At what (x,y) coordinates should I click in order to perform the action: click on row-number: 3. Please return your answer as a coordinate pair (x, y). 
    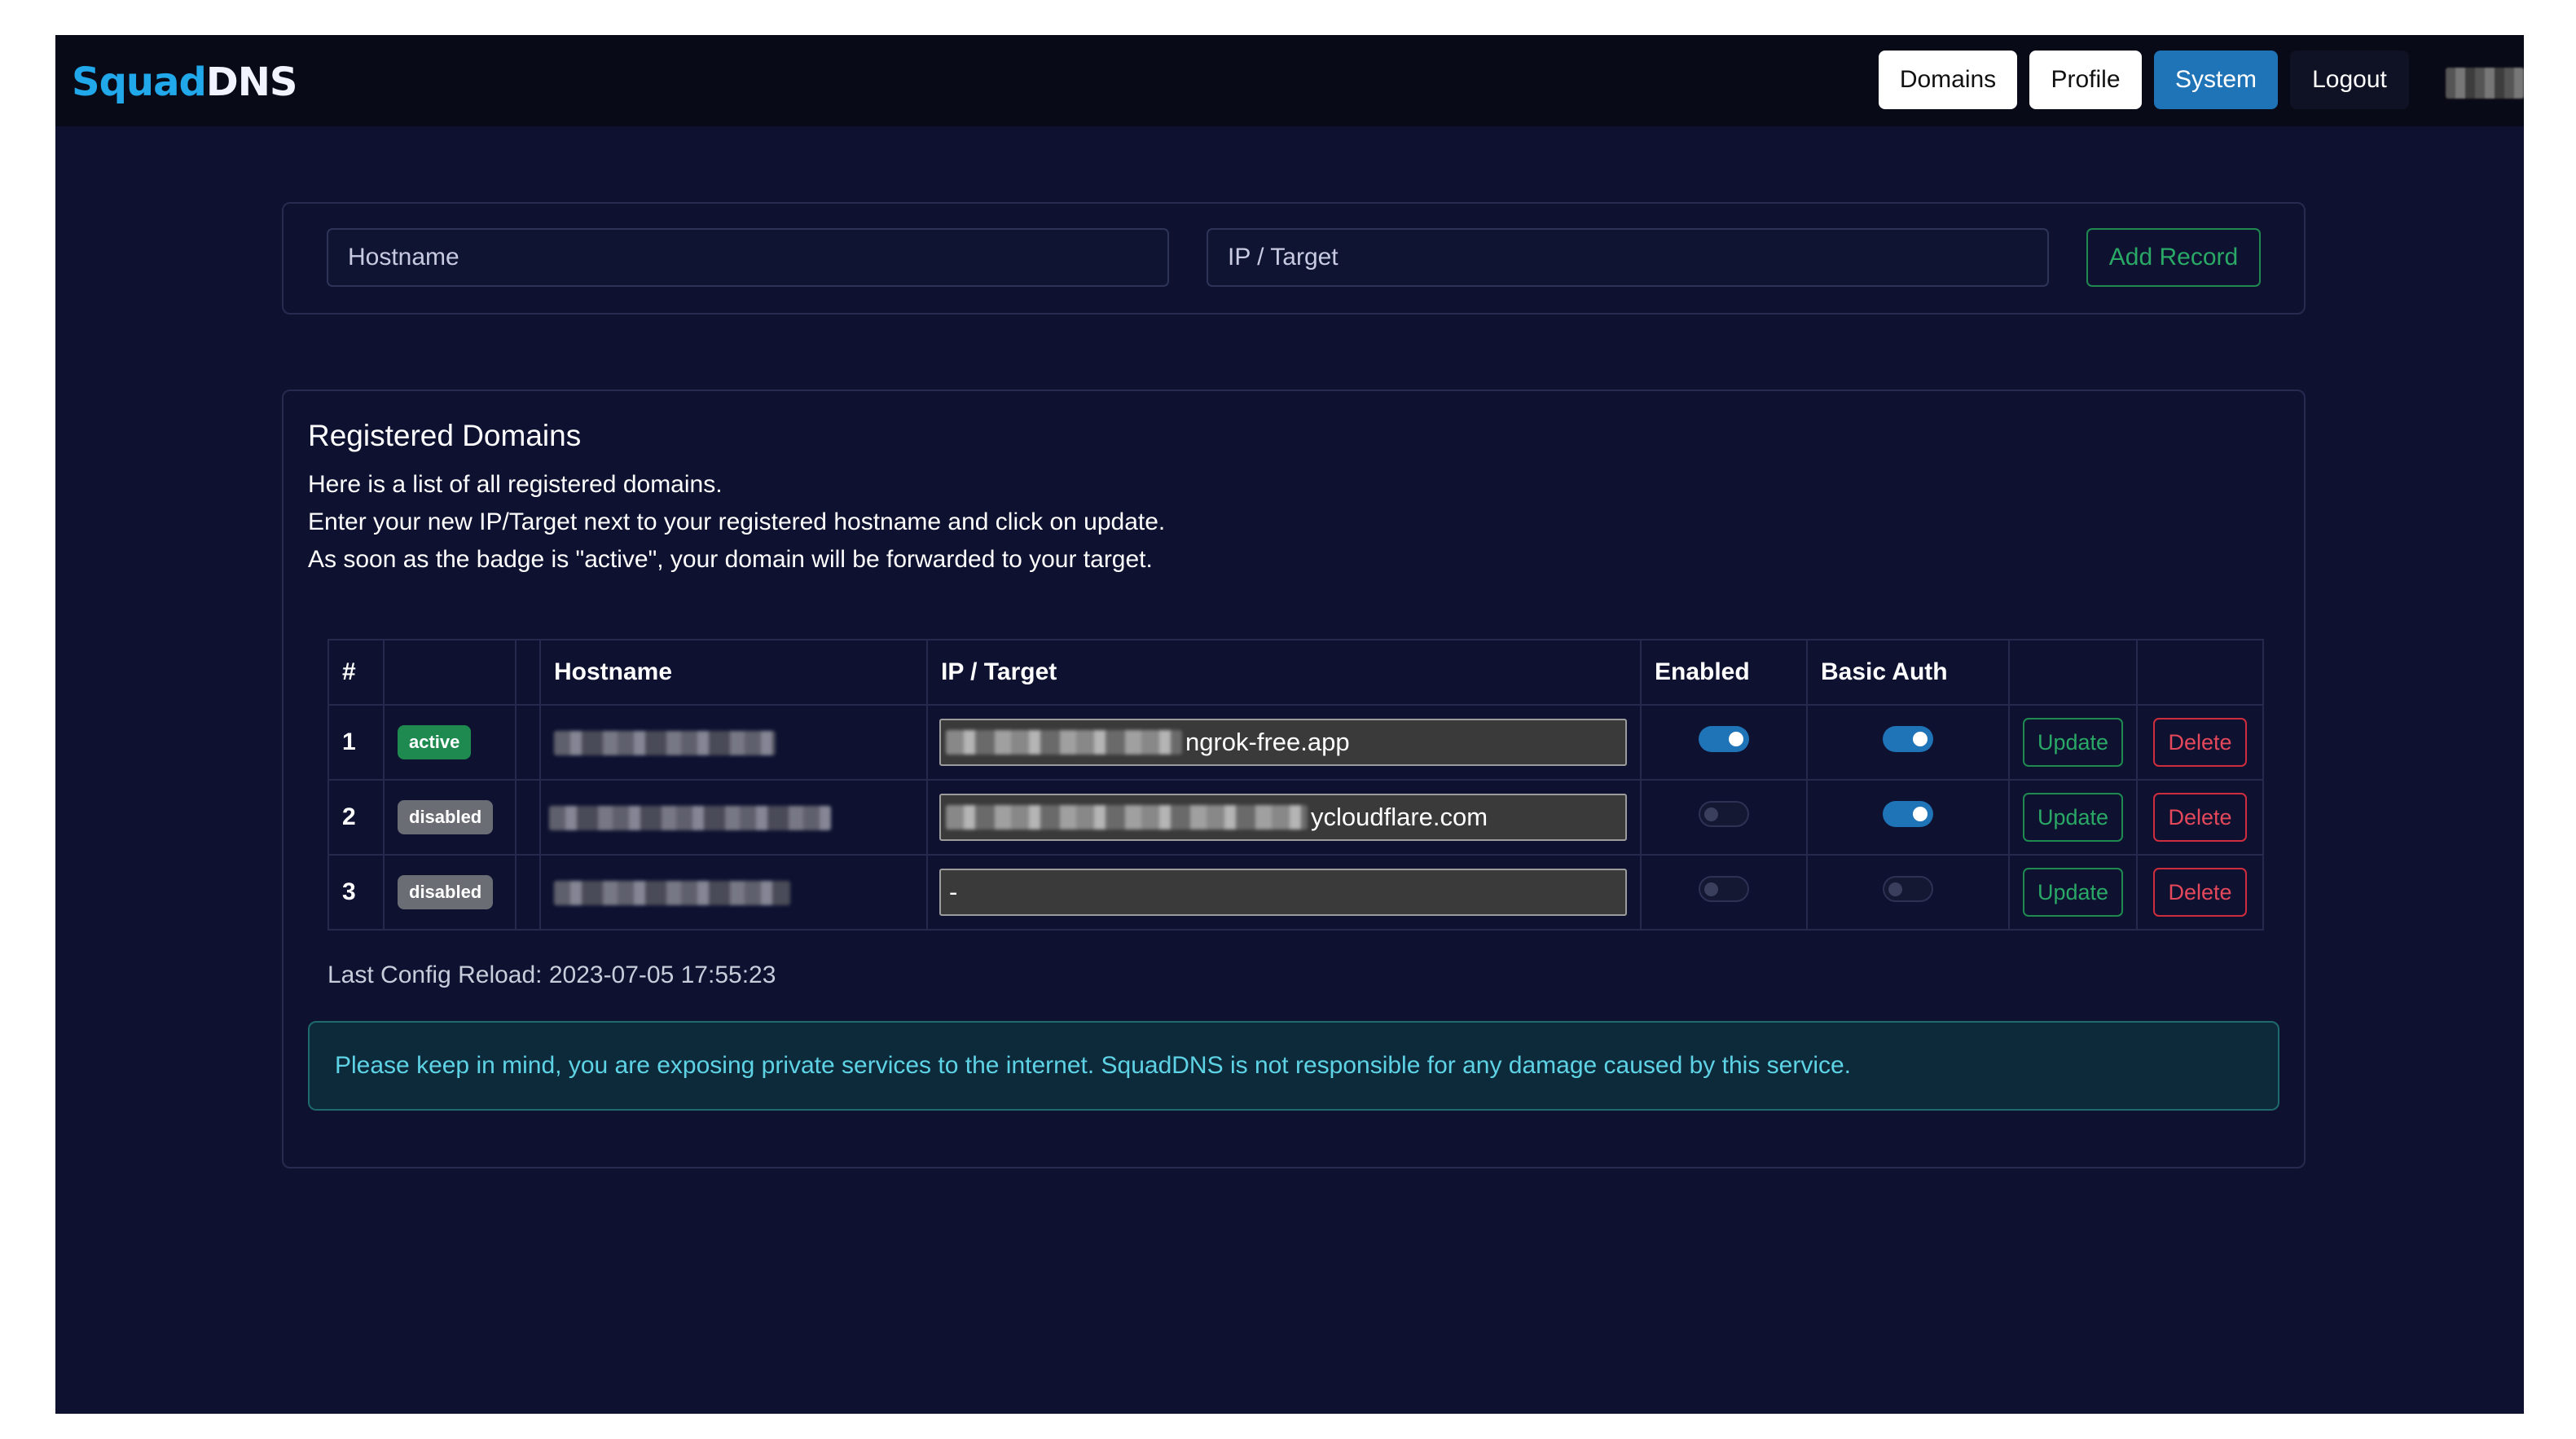
    Looking at the image, I should click on (356, 892).